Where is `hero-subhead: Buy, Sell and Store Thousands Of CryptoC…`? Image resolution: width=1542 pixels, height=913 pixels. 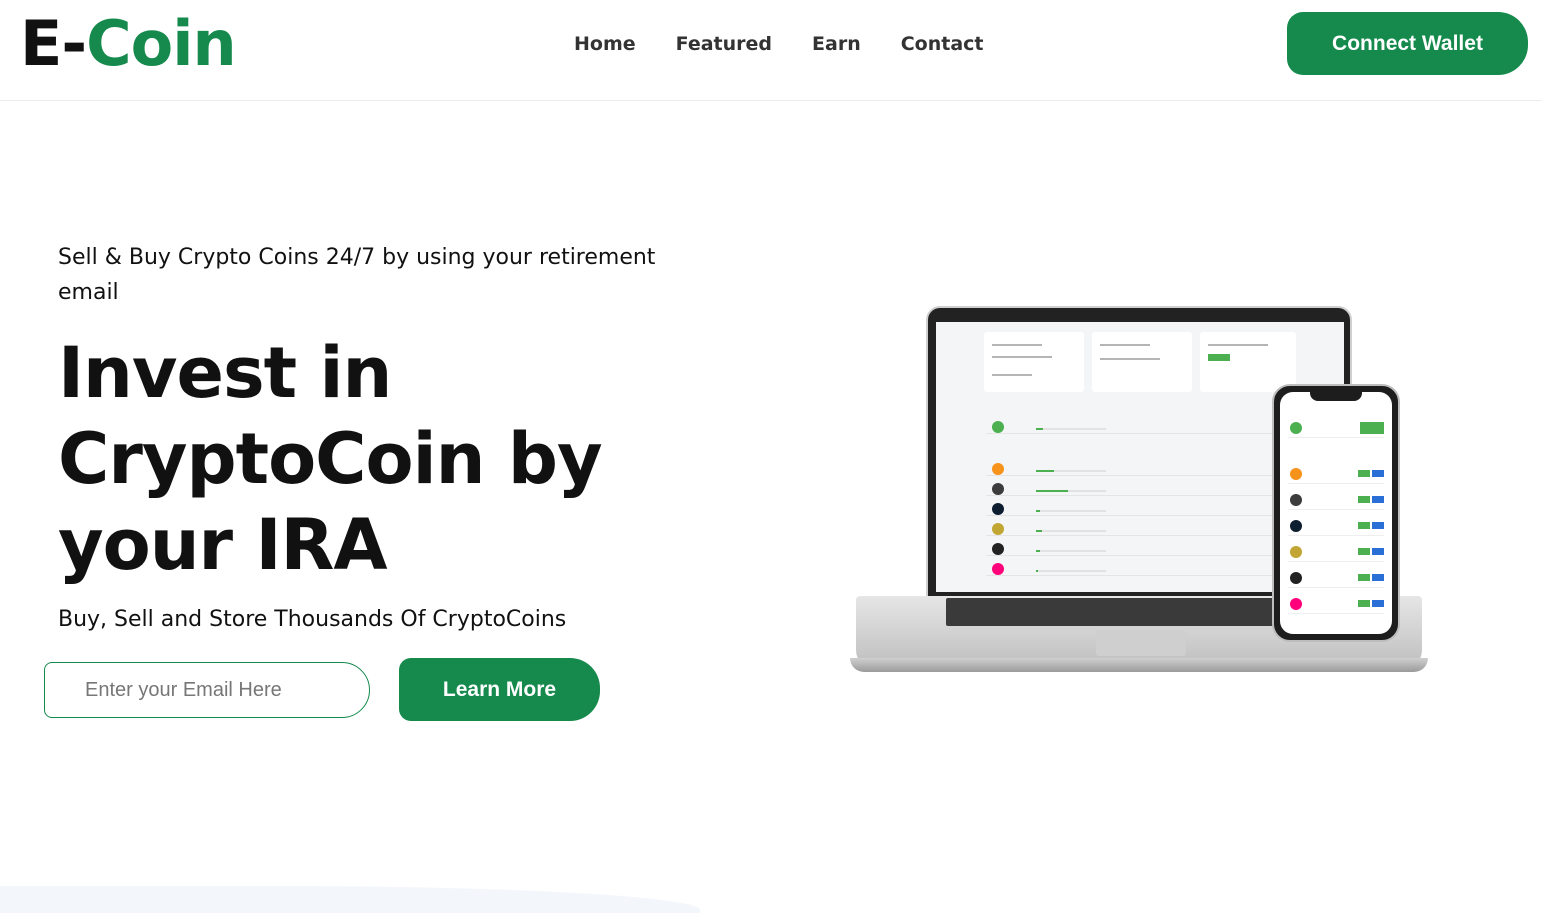 hero-subhead: Buy, Sell and Store Thousands Of CryptoC… is located at coordinates (312, 619).